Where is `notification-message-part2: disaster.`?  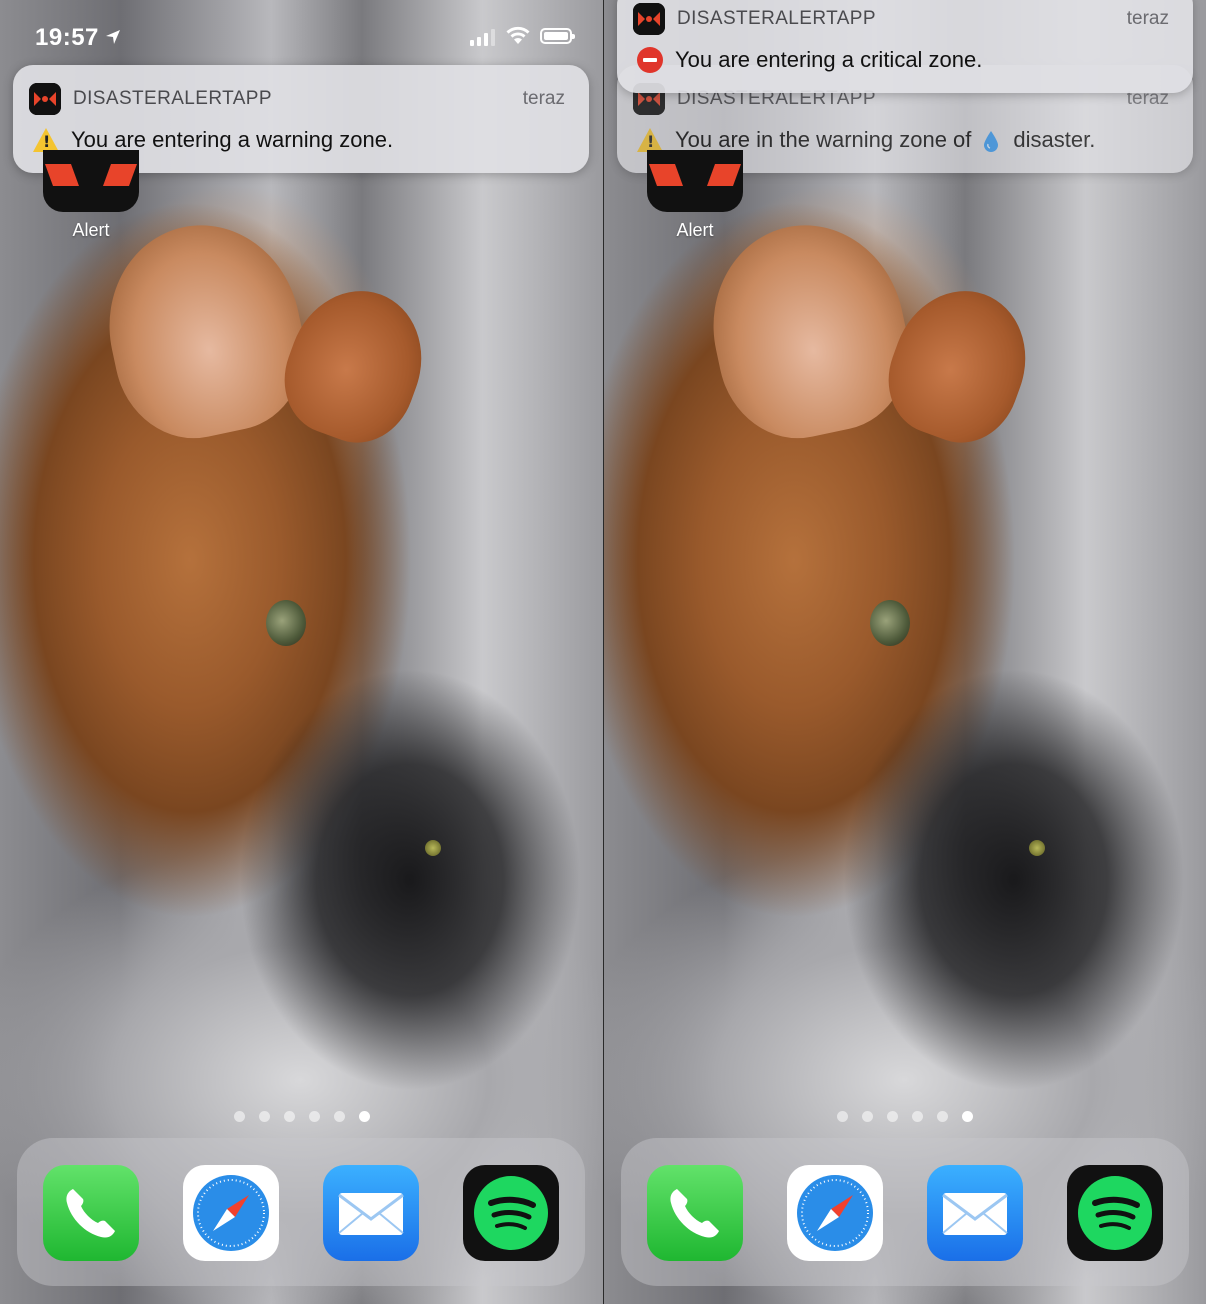
notification-message-part2: disaster. is located at coordinates (1054, 139).